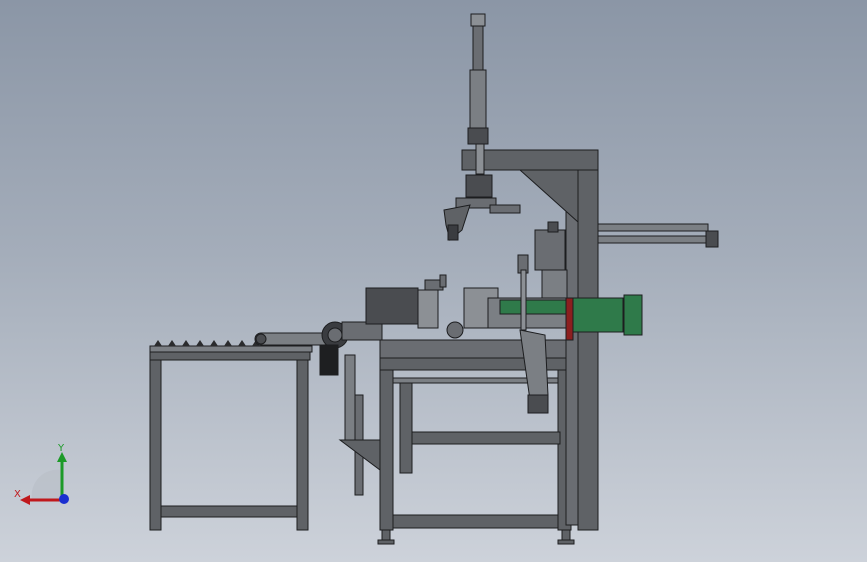 Image resolution: width=867 pixels, height=562 pixels. What do you see at coordinates (207, 343) in the screenshot?
I see `conveyor-teeth` at bounding box center [207, 343].